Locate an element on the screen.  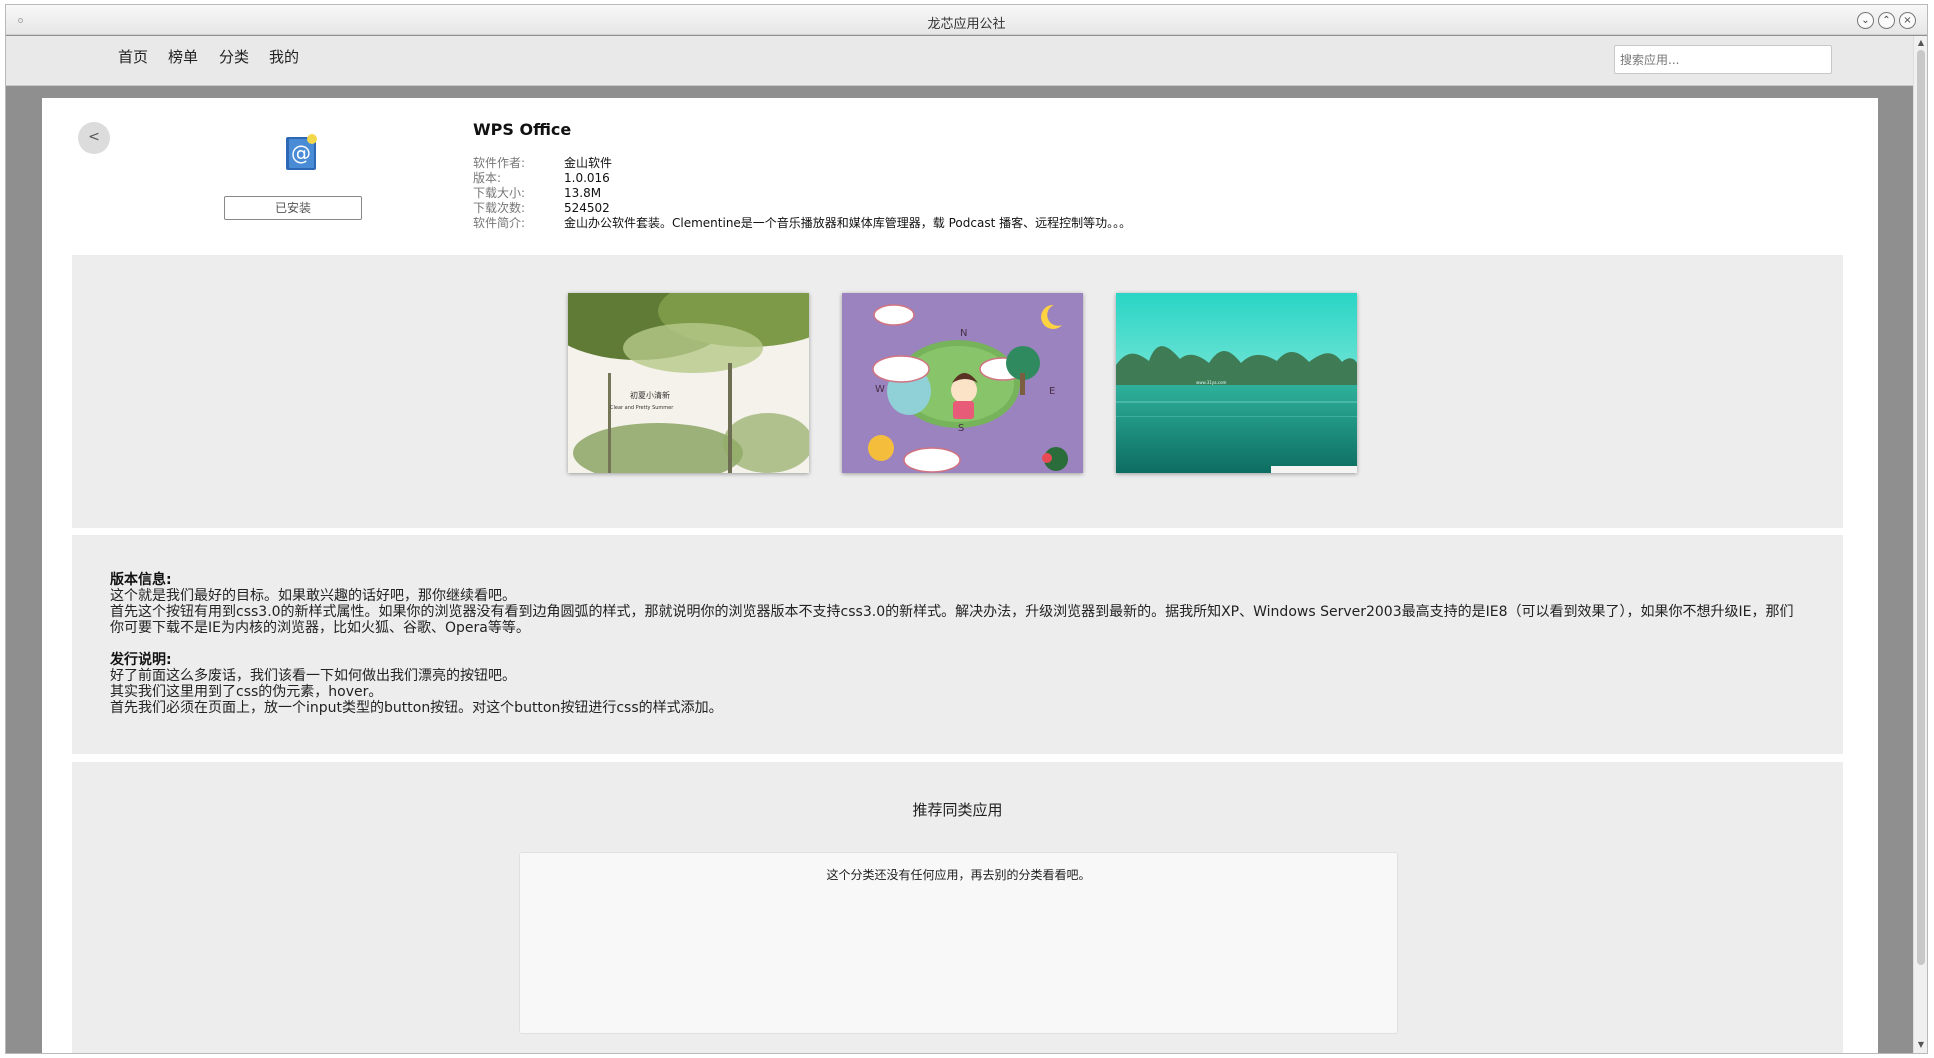
search-input is located at coordinates (1723, 59).